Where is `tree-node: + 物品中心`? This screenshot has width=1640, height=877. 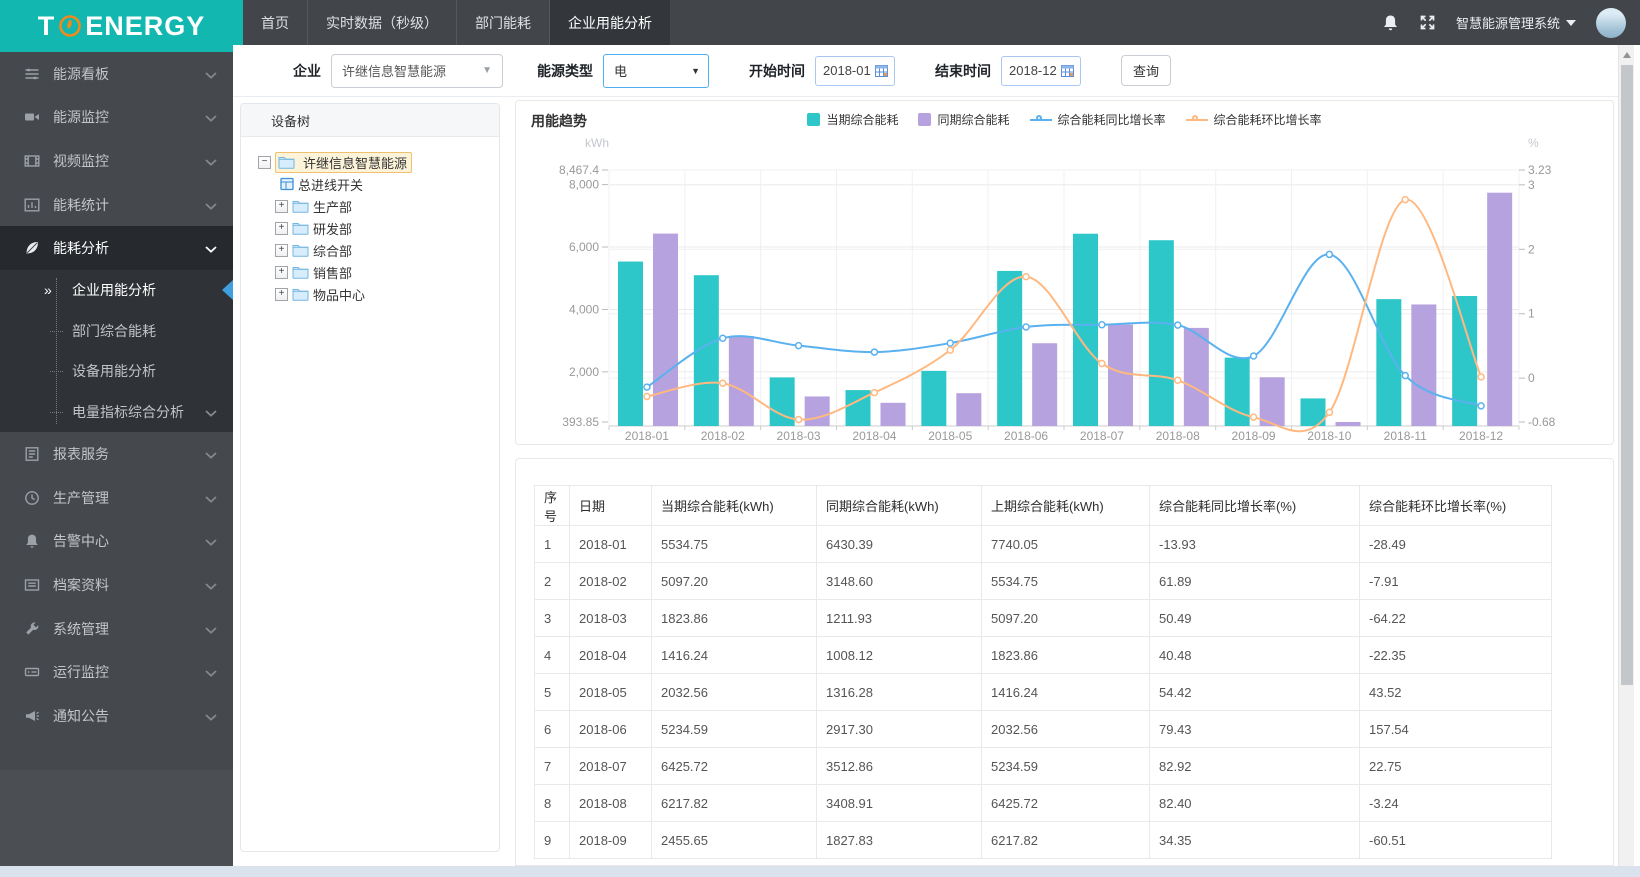 tree-node: + 物品中心 is located at coordinates (378, 294).